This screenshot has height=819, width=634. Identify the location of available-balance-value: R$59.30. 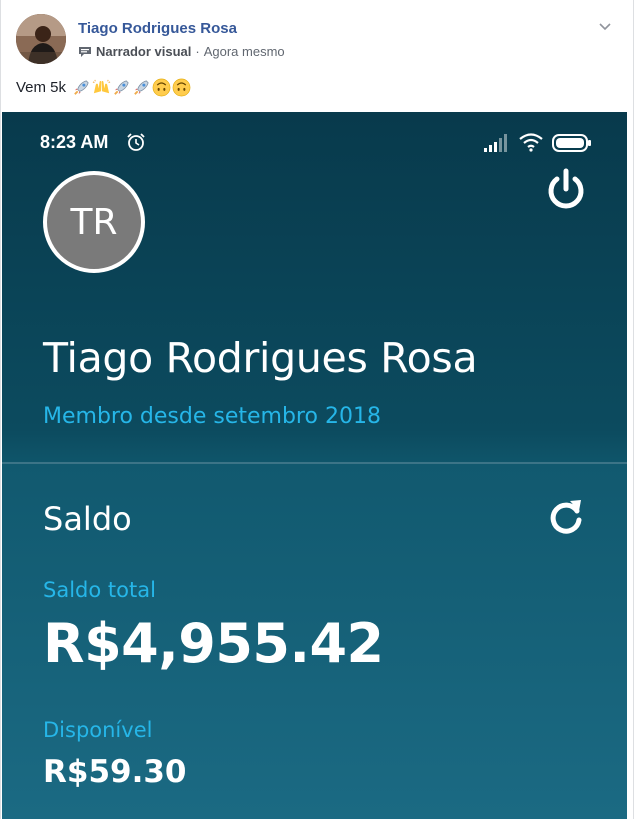
(115, 772).